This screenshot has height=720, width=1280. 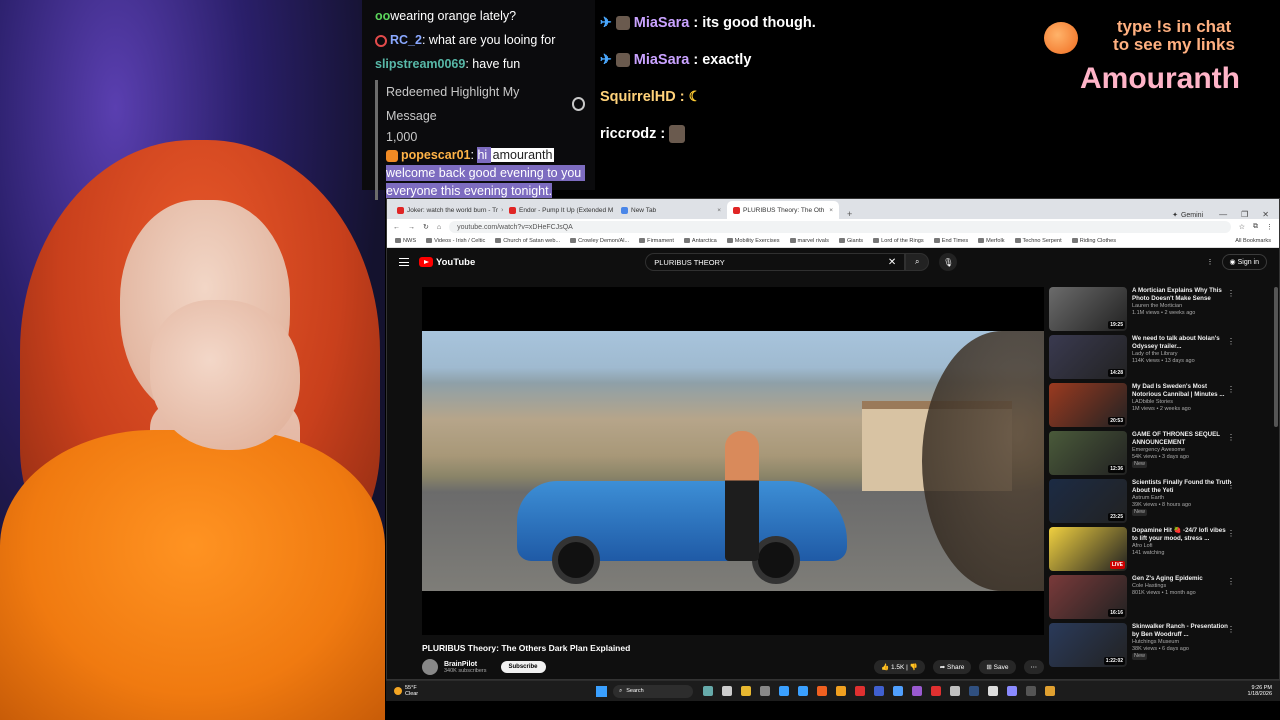 I want to click on menu-icon, so click(x=404, y=262).